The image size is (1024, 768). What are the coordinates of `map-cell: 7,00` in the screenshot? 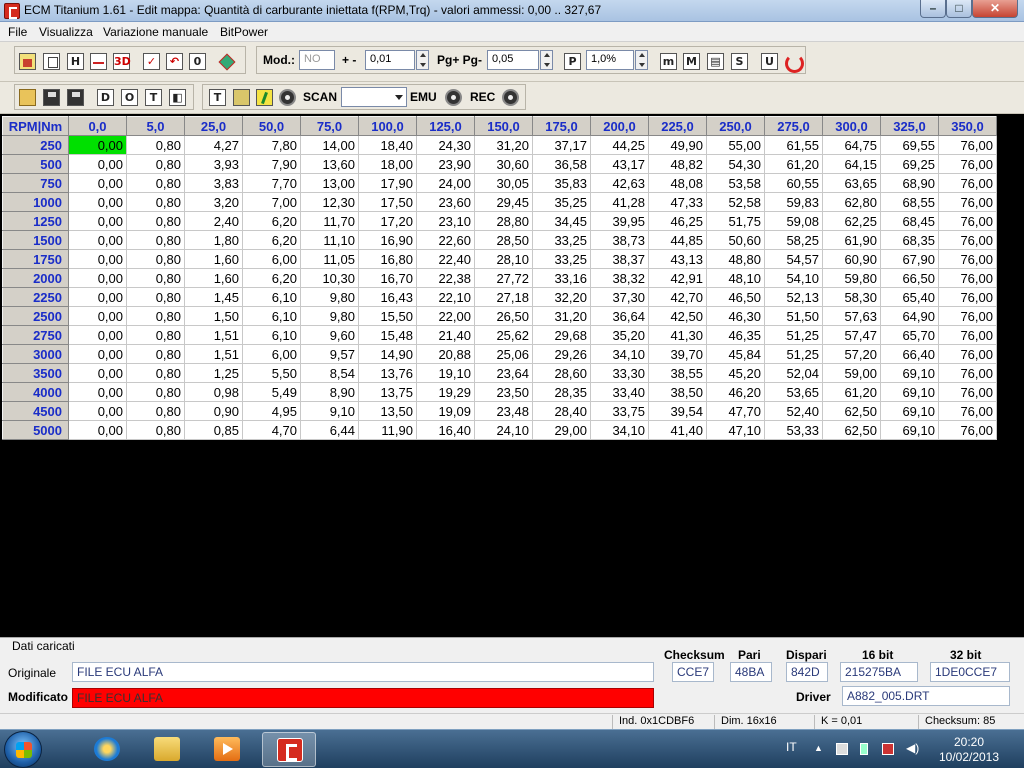 It's located at (271, 202).